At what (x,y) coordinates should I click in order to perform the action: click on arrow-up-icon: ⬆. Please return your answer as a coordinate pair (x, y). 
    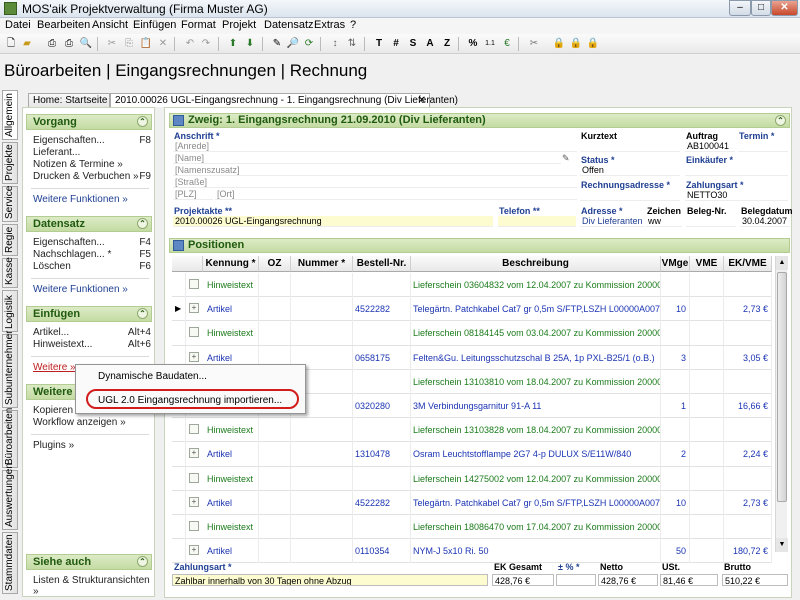
    Looking at the image, I should click on (233, 44).